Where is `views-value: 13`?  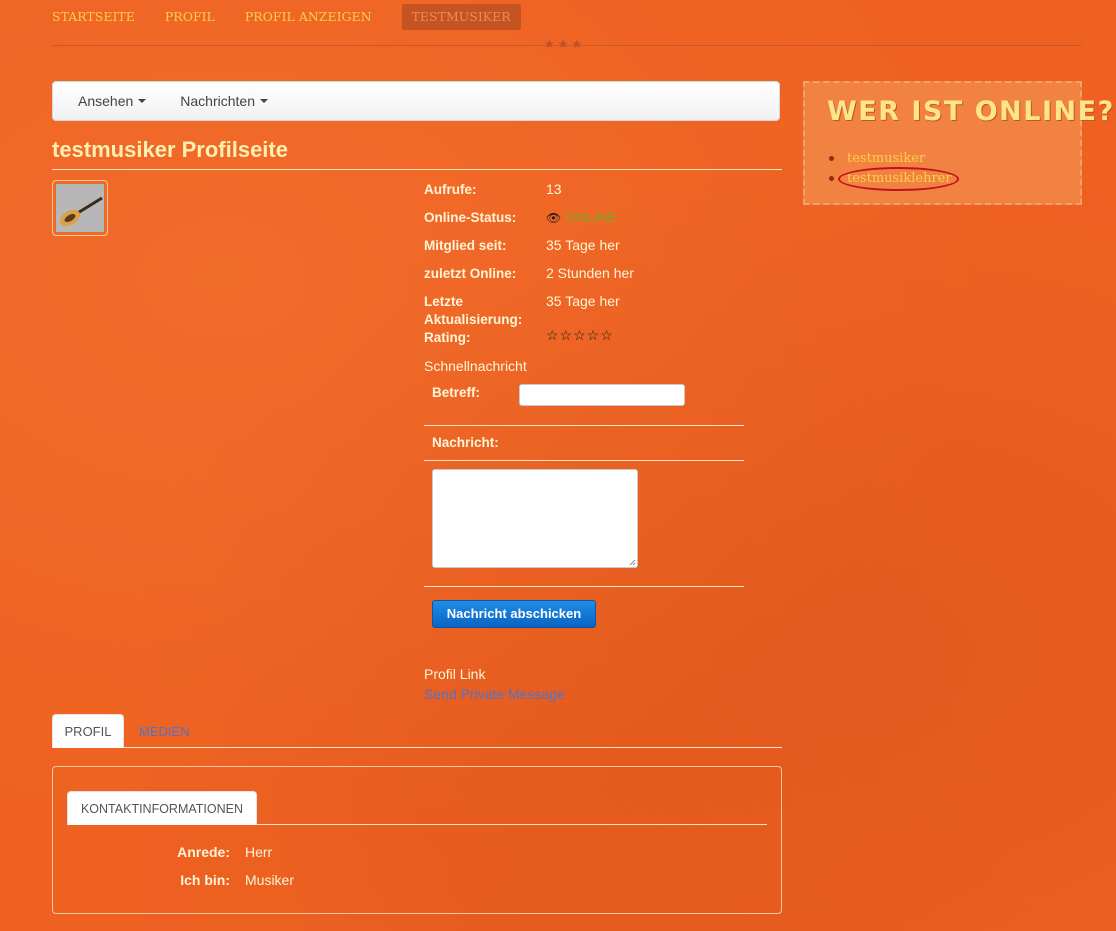 views-value: 13 is located at coordinates (554, 189).